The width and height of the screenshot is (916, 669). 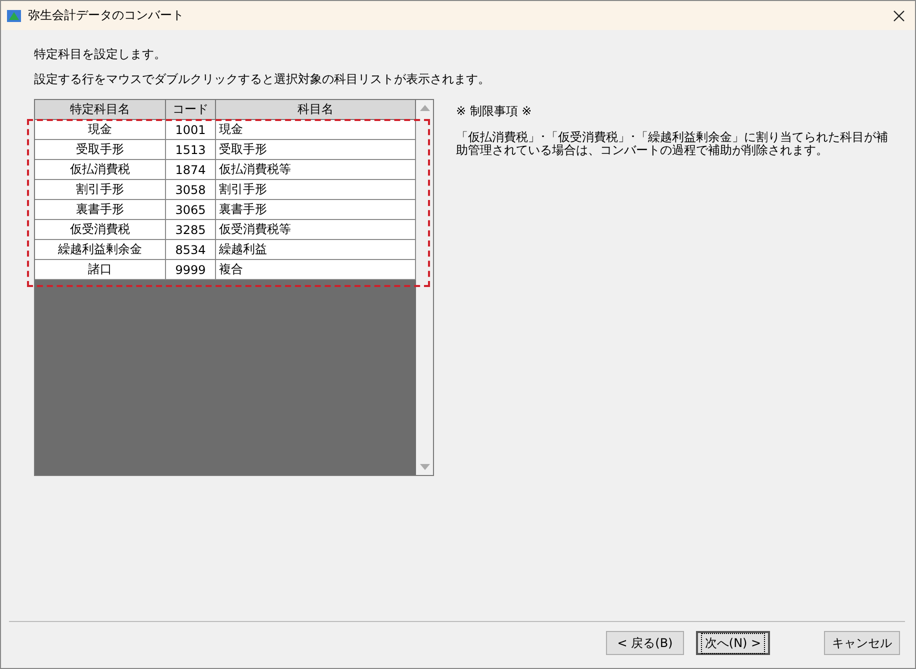 I want to click on instruction-text: 特定科目を設定します。, so click(x=100, y=54).